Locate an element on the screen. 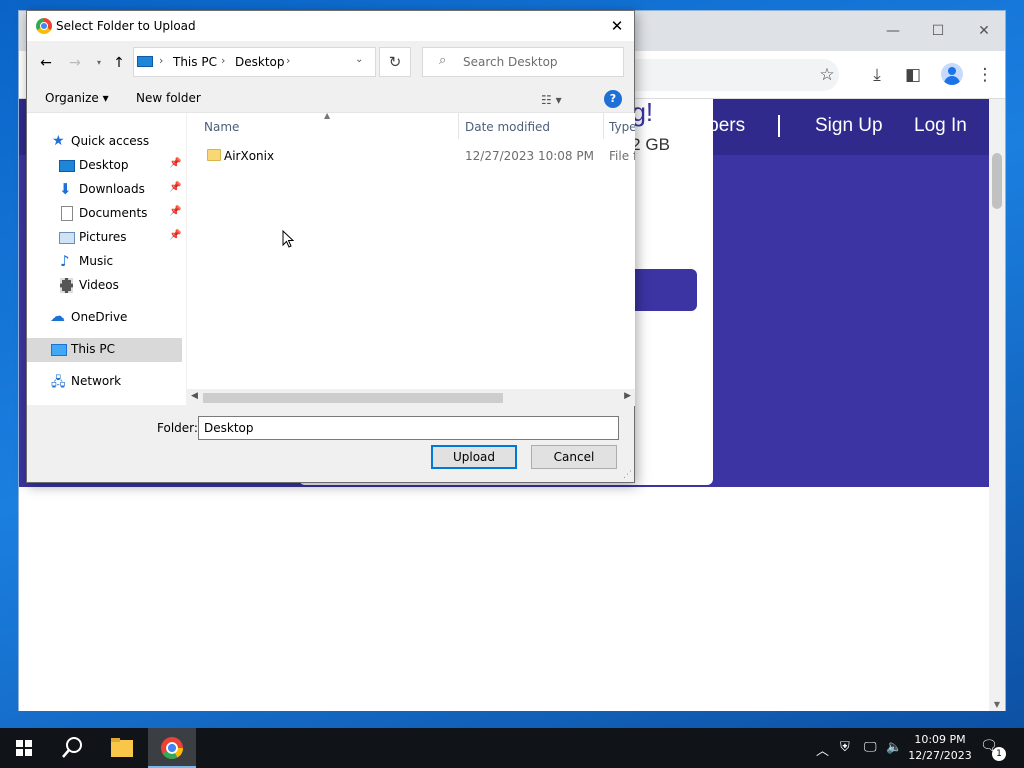  crumb-this-pc: This PC is located at coordinates (195, 62).